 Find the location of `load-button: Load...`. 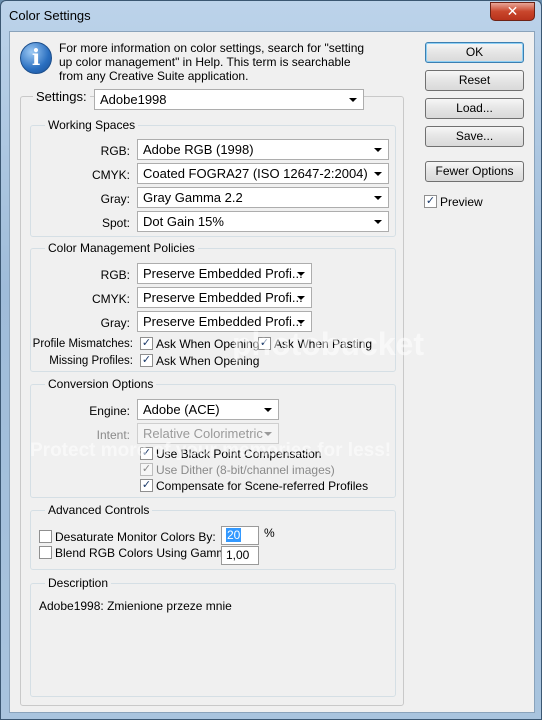

load-button: Load... is located at coordinates (474, 108).